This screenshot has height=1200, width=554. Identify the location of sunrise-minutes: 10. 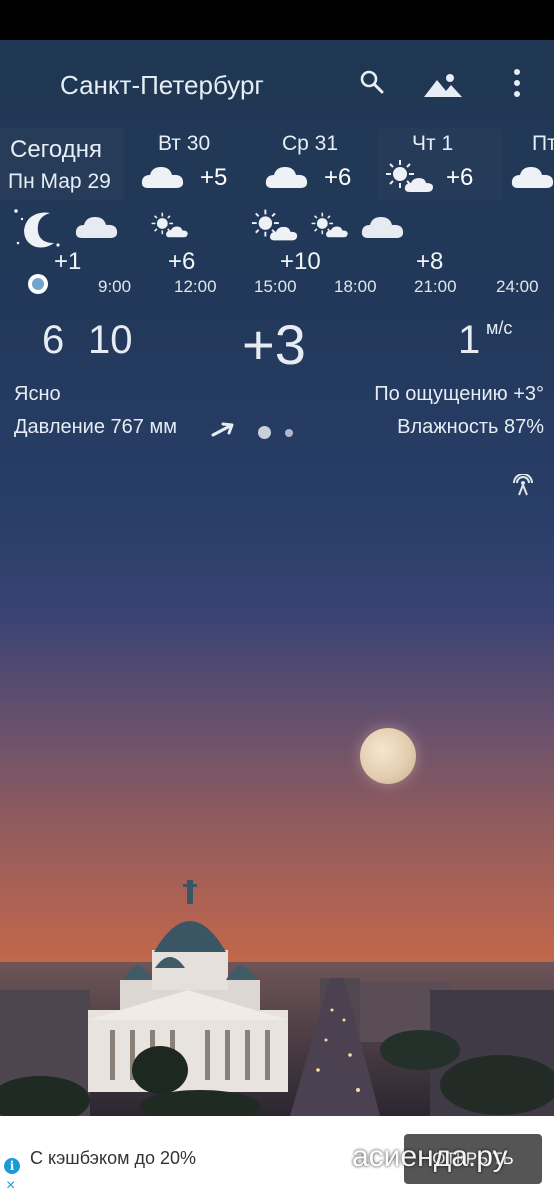
(110, 340).